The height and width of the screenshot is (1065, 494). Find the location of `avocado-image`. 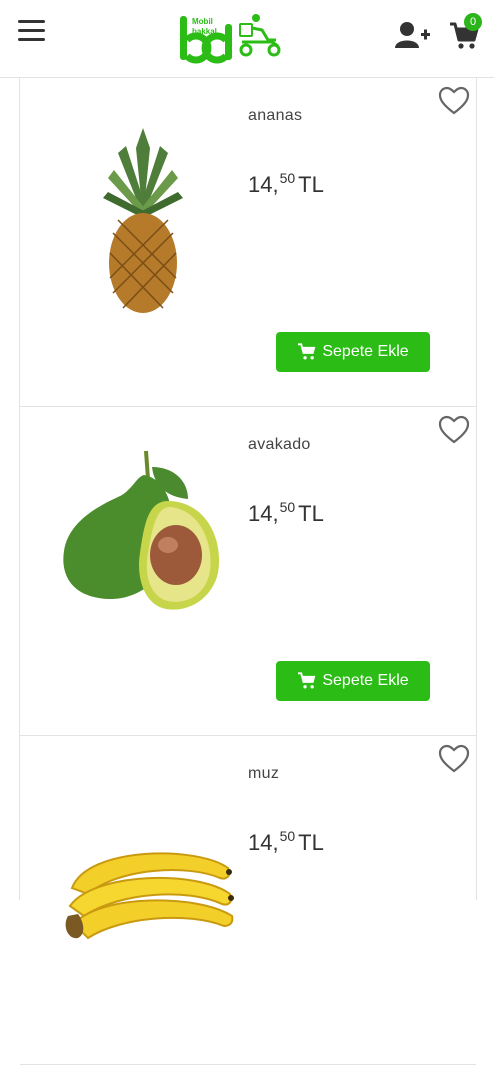

avocado-image is located at coordinates (141, 530).